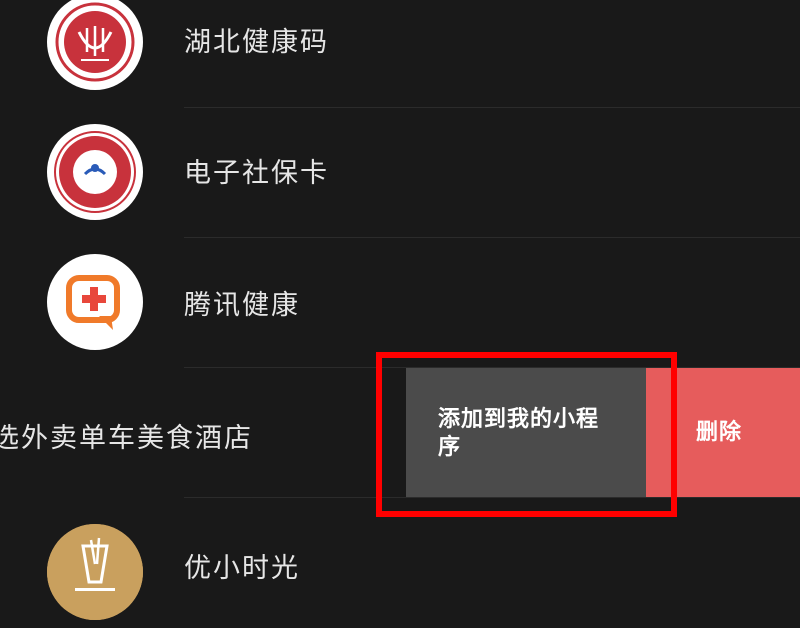 This screenshot has width=800, height=628. What do you see at coordinates (242, 568) in the screenshot?
I see `item-label: 优小时光` at bounding box center [242, 568].